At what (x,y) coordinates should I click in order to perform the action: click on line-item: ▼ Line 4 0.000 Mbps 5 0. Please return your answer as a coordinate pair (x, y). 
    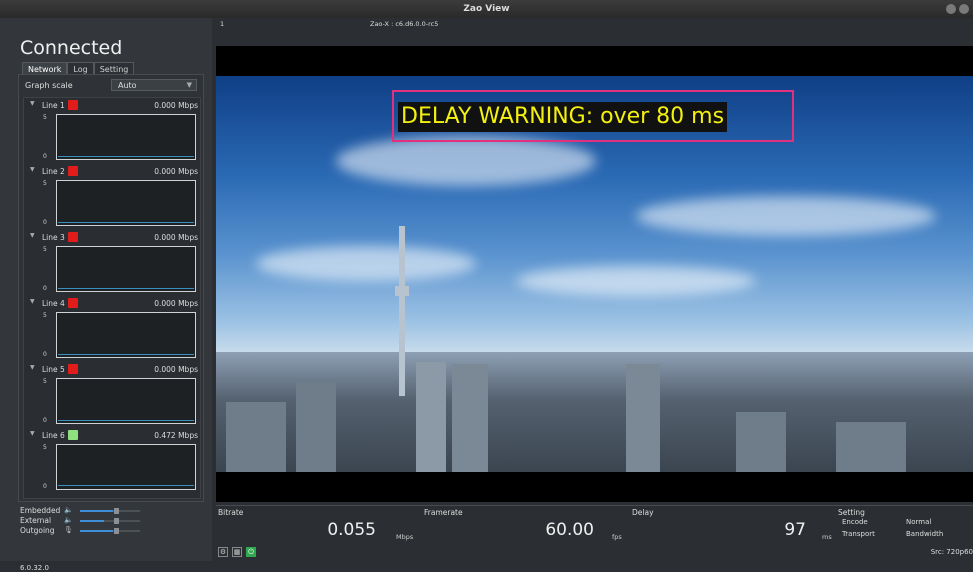
    Looking at the image, I should click on (113, 329).